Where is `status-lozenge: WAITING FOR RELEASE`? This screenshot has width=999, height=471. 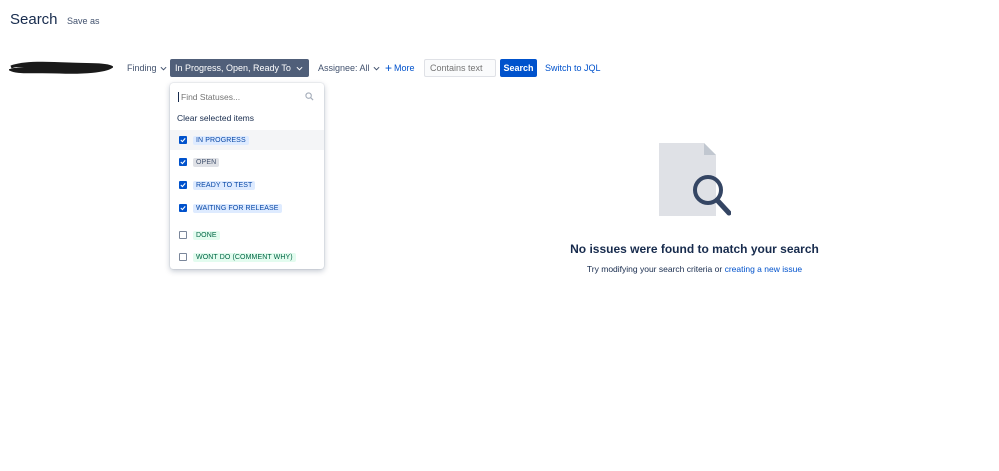 status-lozenge: WAITING FOR RELEASE is located at coordinates (237, 208).